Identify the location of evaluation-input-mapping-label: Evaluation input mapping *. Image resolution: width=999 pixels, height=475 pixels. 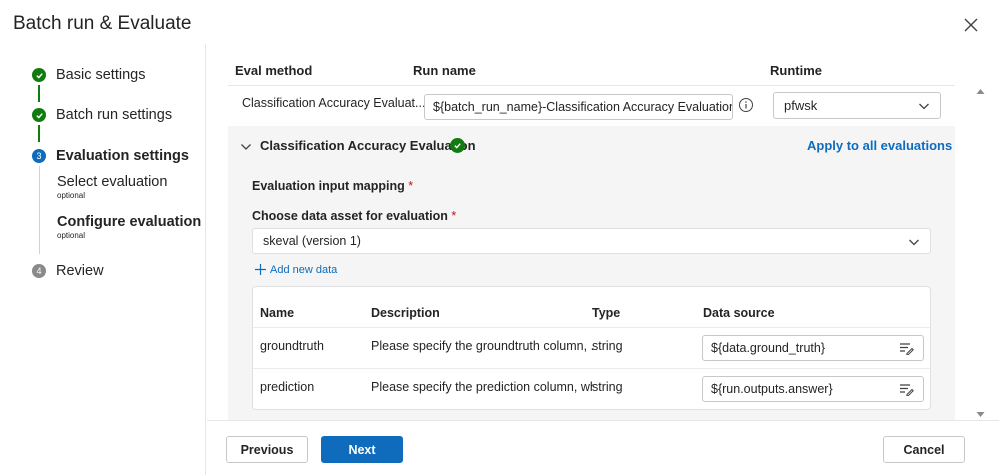
(332, 186).